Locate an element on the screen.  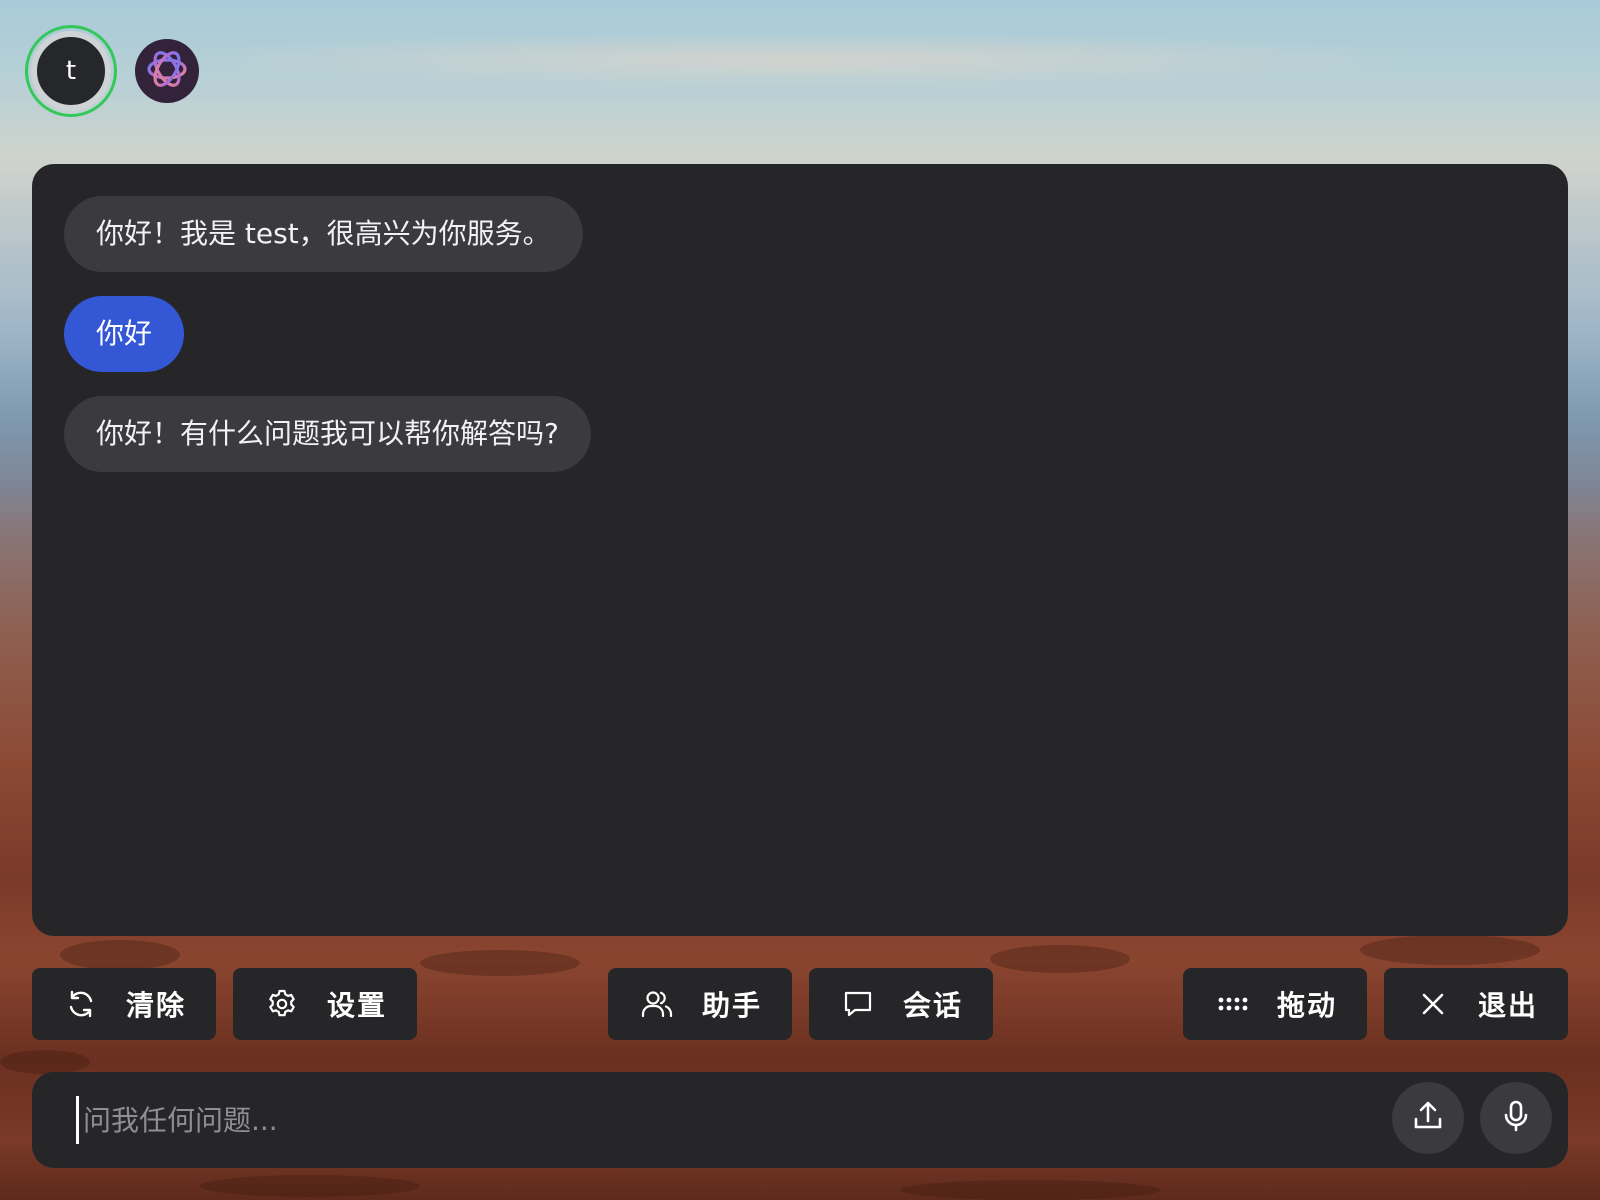
gear-icon is located at coordinates (282, 1004).